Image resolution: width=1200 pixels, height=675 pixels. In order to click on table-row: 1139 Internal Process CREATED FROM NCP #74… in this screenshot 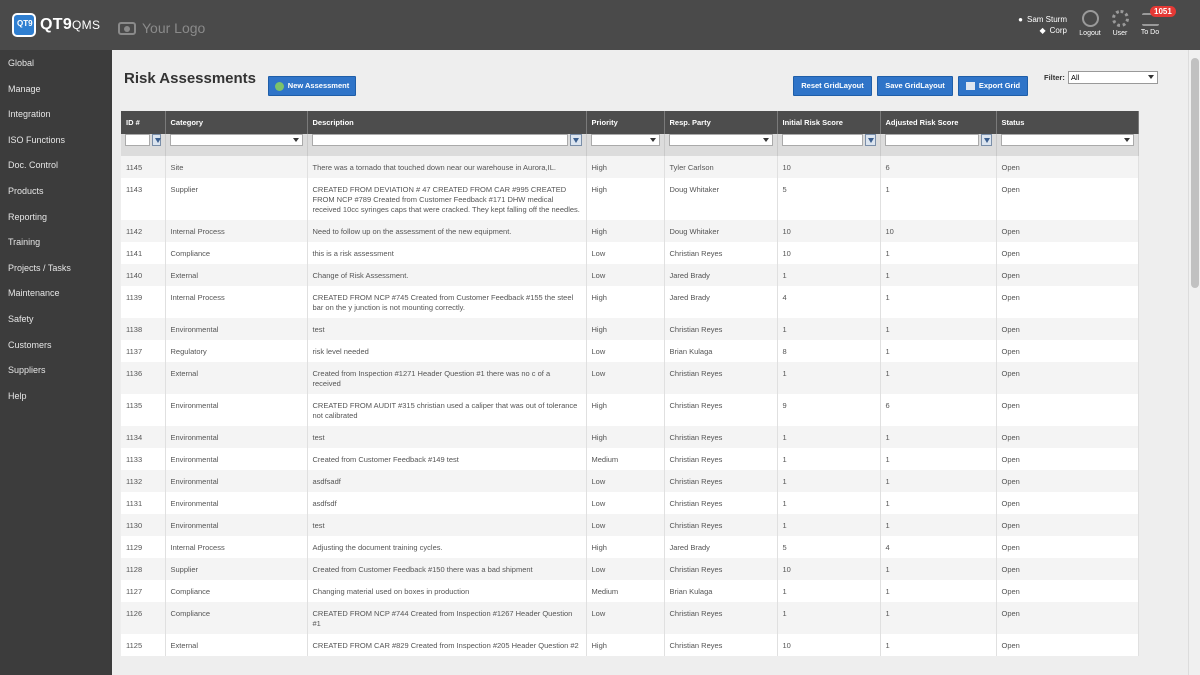, I will do `click(630, 302)`.